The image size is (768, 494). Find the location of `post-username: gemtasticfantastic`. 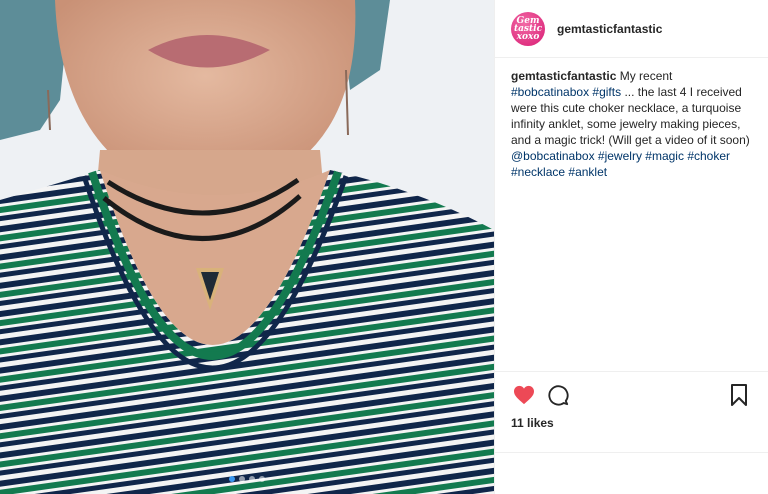

post-username: gemtasticfantastic is located at coordinates (609, 29).